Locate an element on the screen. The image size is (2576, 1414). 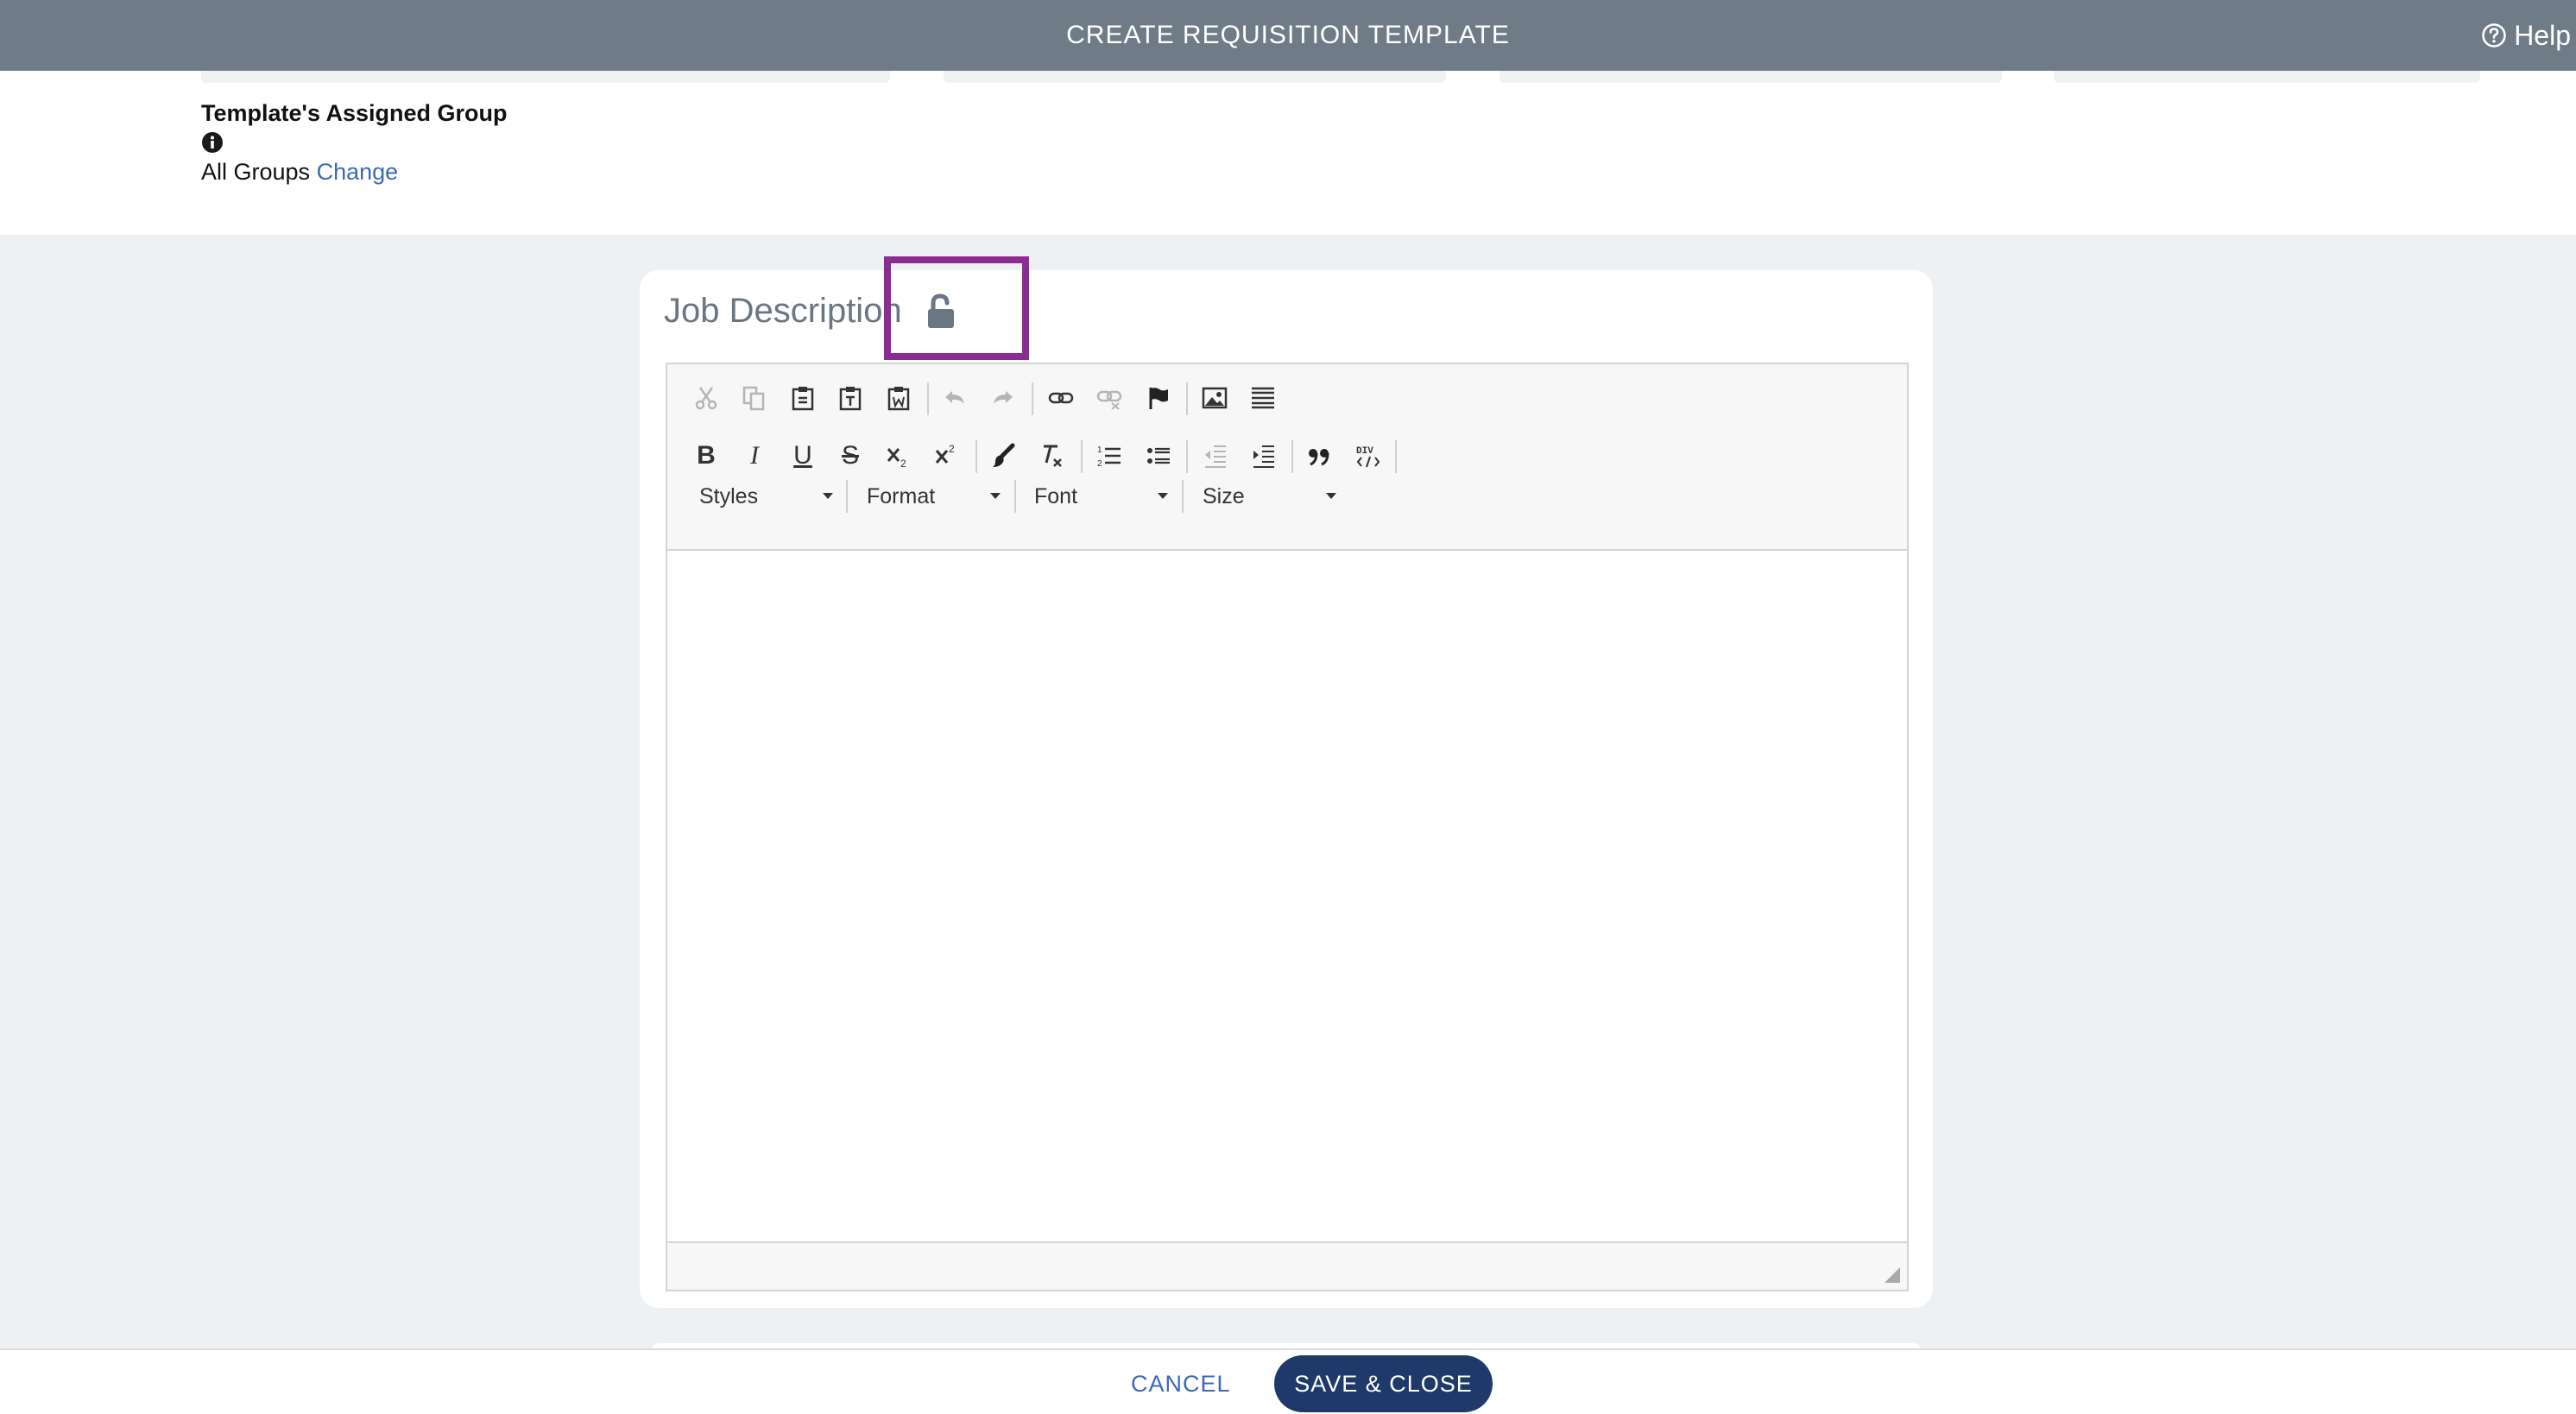
subscript-icon: 2 is located at coordinates (898, 456).